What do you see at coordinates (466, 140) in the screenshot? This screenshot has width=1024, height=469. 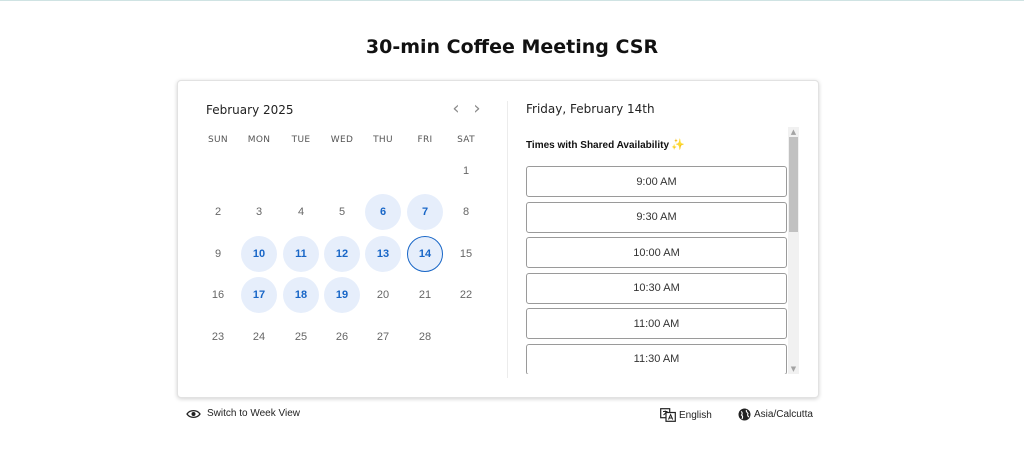 I see `weekday-header: SAT` at bounding box center [466, 140].